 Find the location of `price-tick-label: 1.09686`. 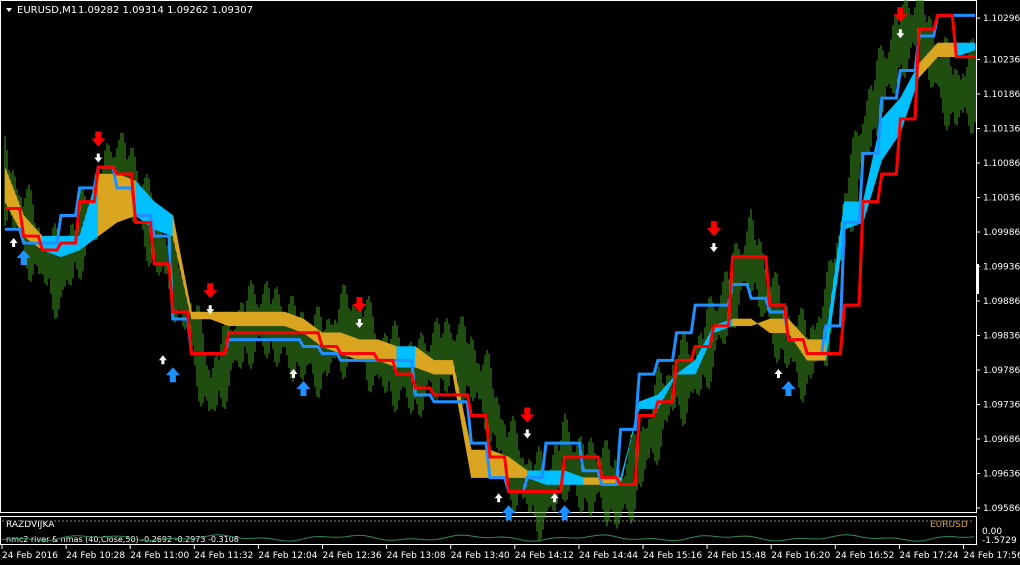

price-tick-label: 1.09686 is located at coordinates (1001, 440).